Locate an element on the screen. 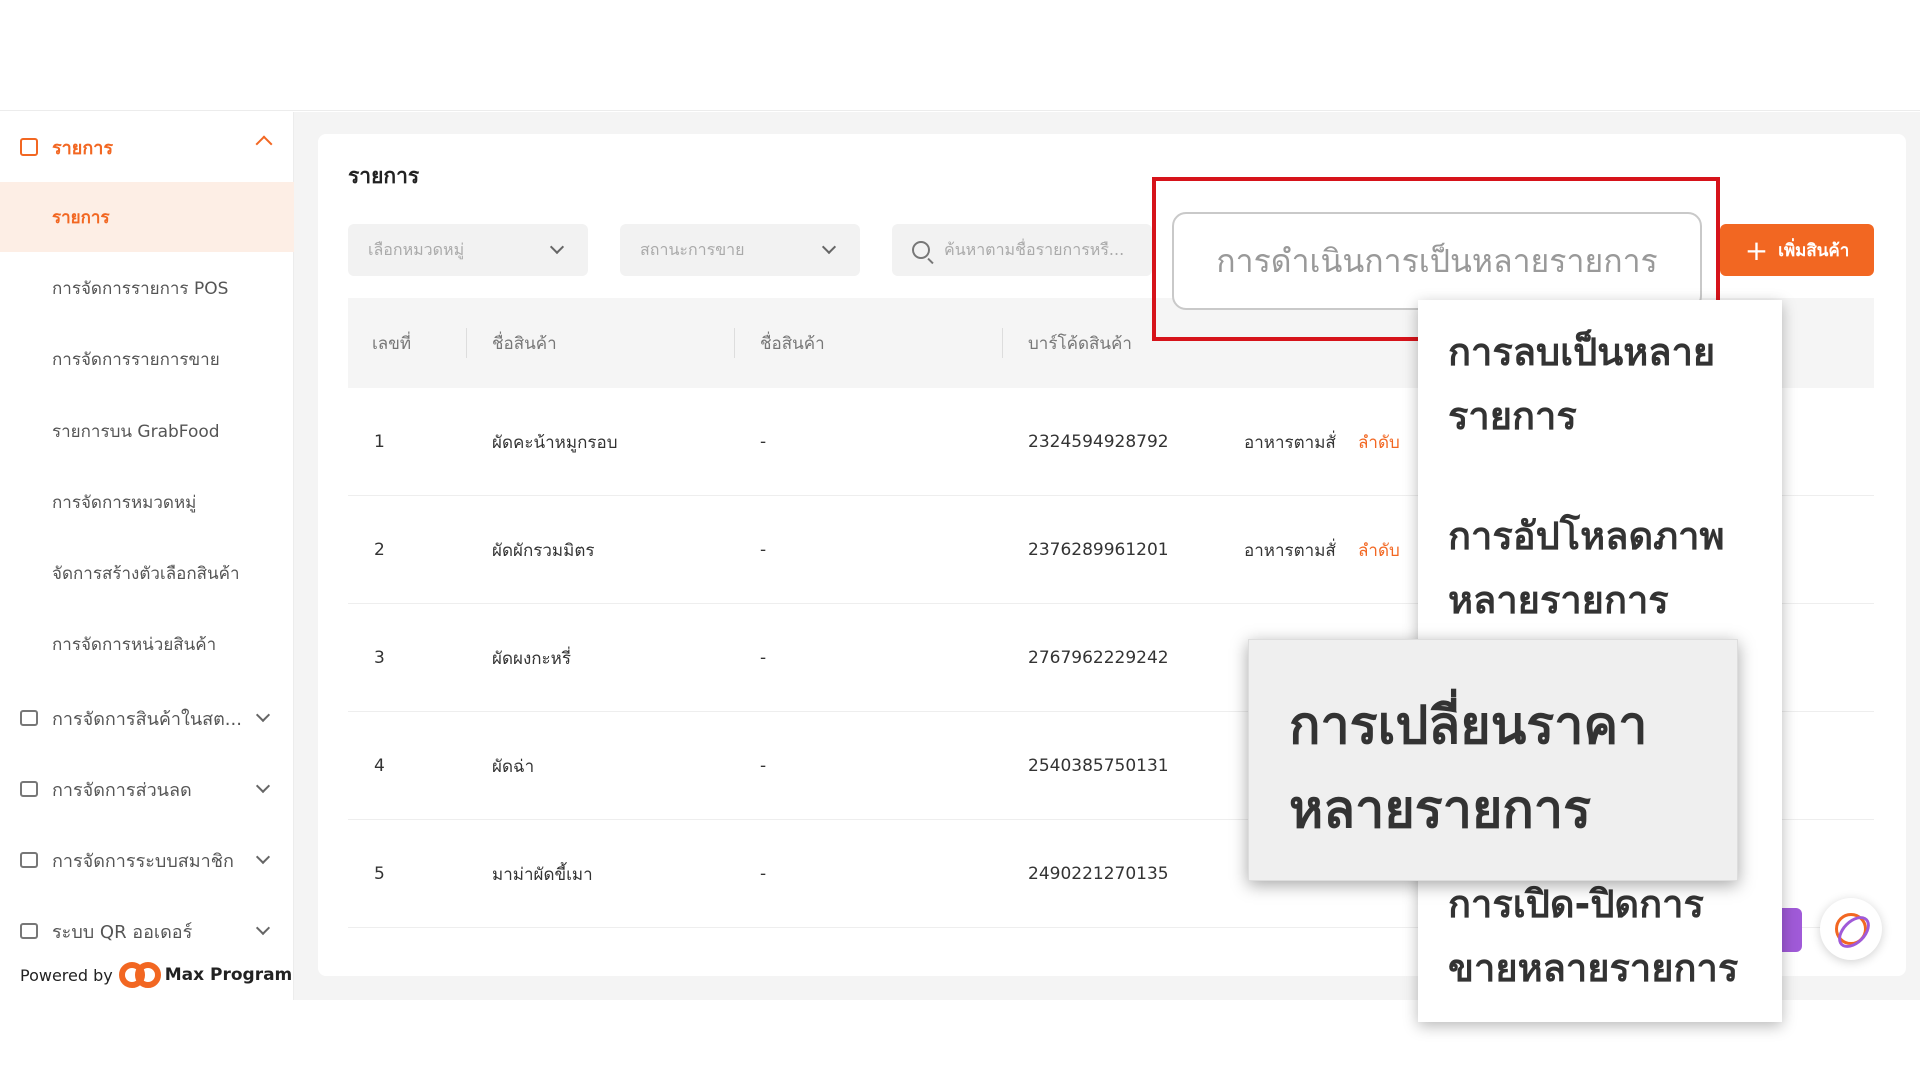  cell-number: 2 is located at coordinates (379, 550).